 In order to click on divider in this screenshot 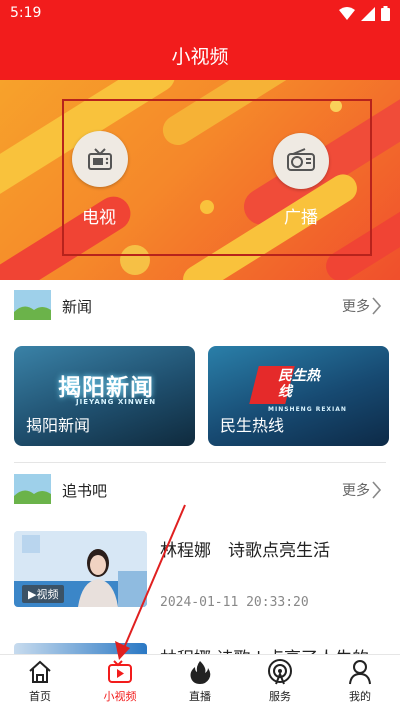, I will do `click(200, 462)`.